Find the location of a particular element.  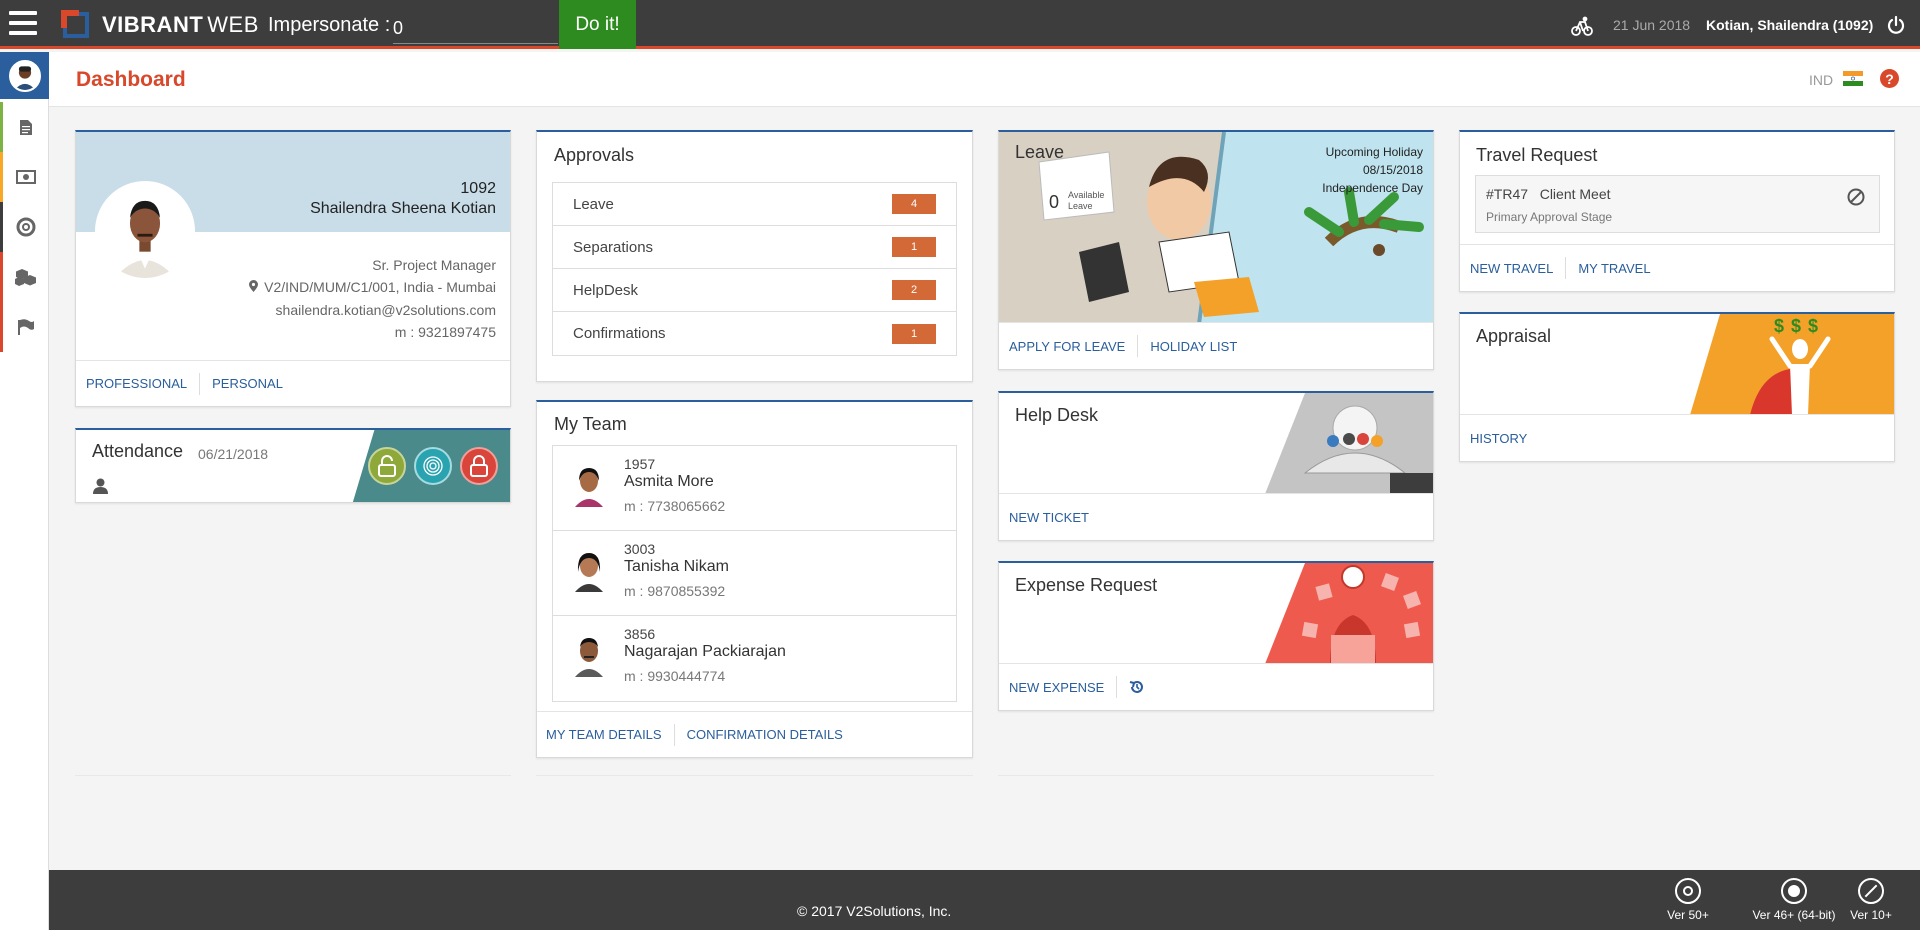

sidebar-item-assets is located at coordinates (24, 277).